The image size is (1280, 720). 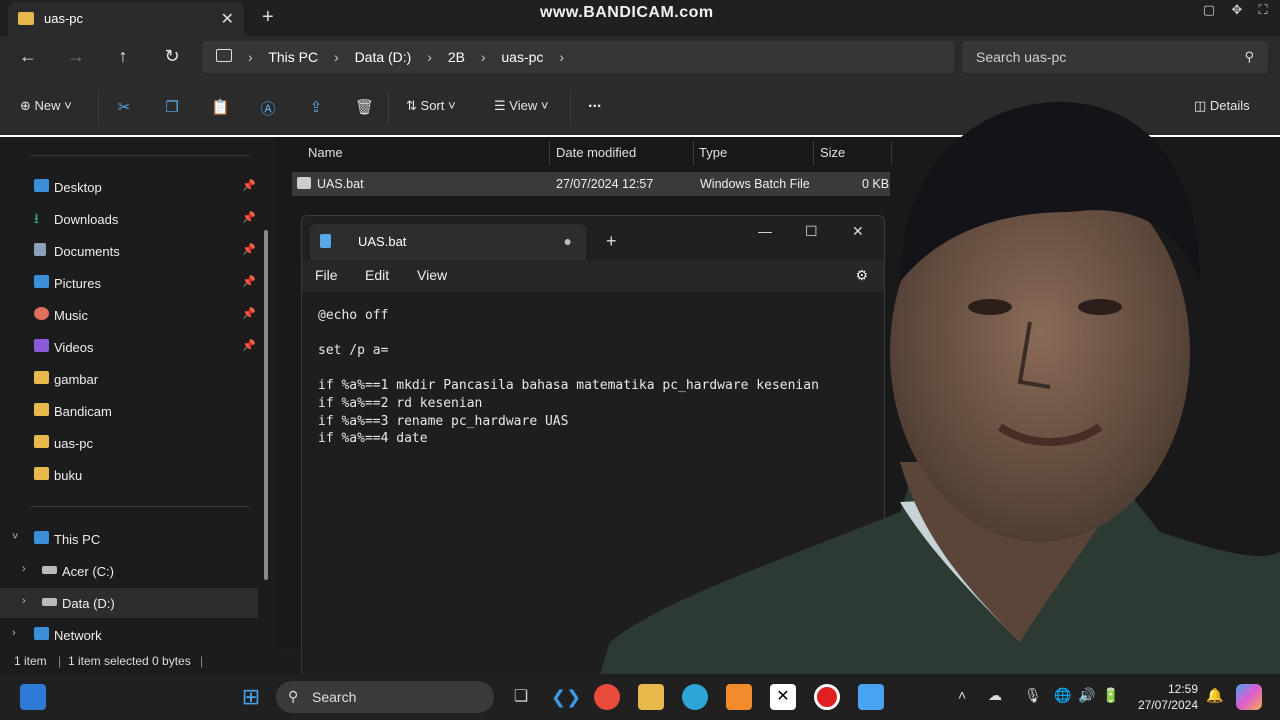 I want to click on breadcrumb-data-d: Data (D:), so click(x=383, y=57).